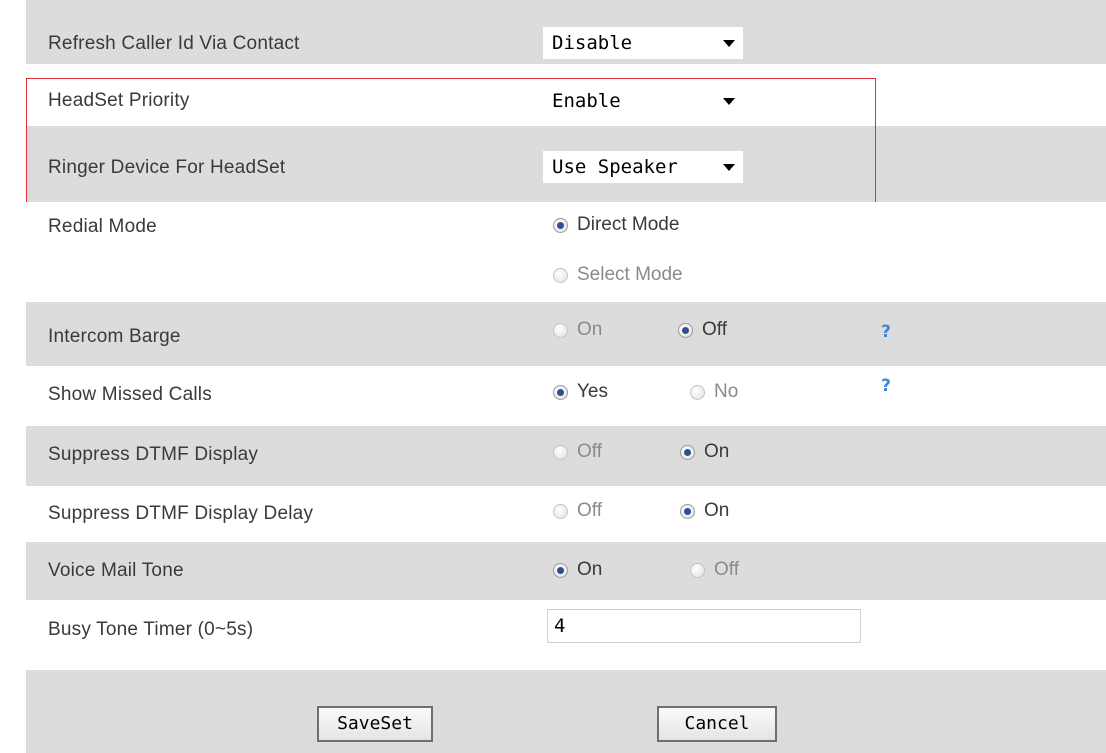 The width and height of the screenshot is (1106, 753). What do you see at coordinates (116, 570) in the screenshot?
I see `voice-mail-tone-label: Voice Mail Tone` at bounding box center [116, 570].